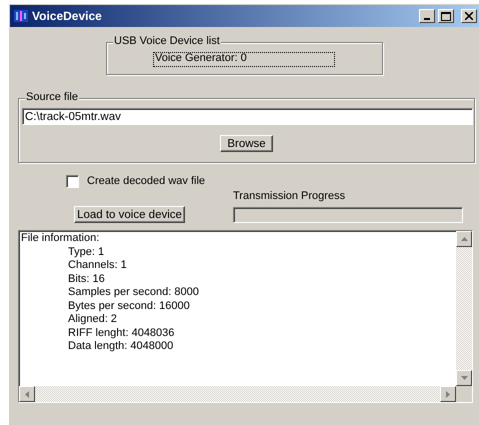 The width and height of the screenshot is (479, 425). What do you see at coordinates (97, 266) in the screenshot?
I see `info-line: Channels: 1` at bounding box center [97, 266].